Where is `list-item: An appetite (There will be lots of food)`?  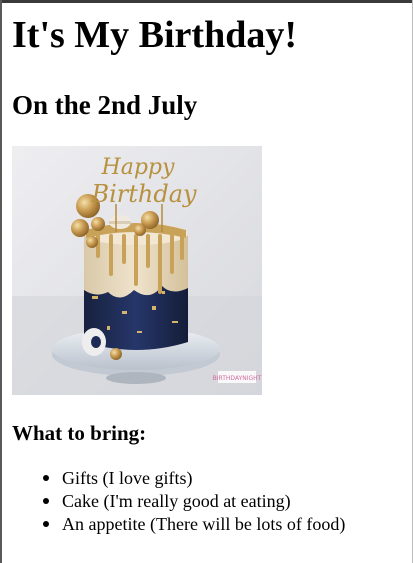 list-item: An appetite (There will be lots of food) is located at coordinates (194, 524).